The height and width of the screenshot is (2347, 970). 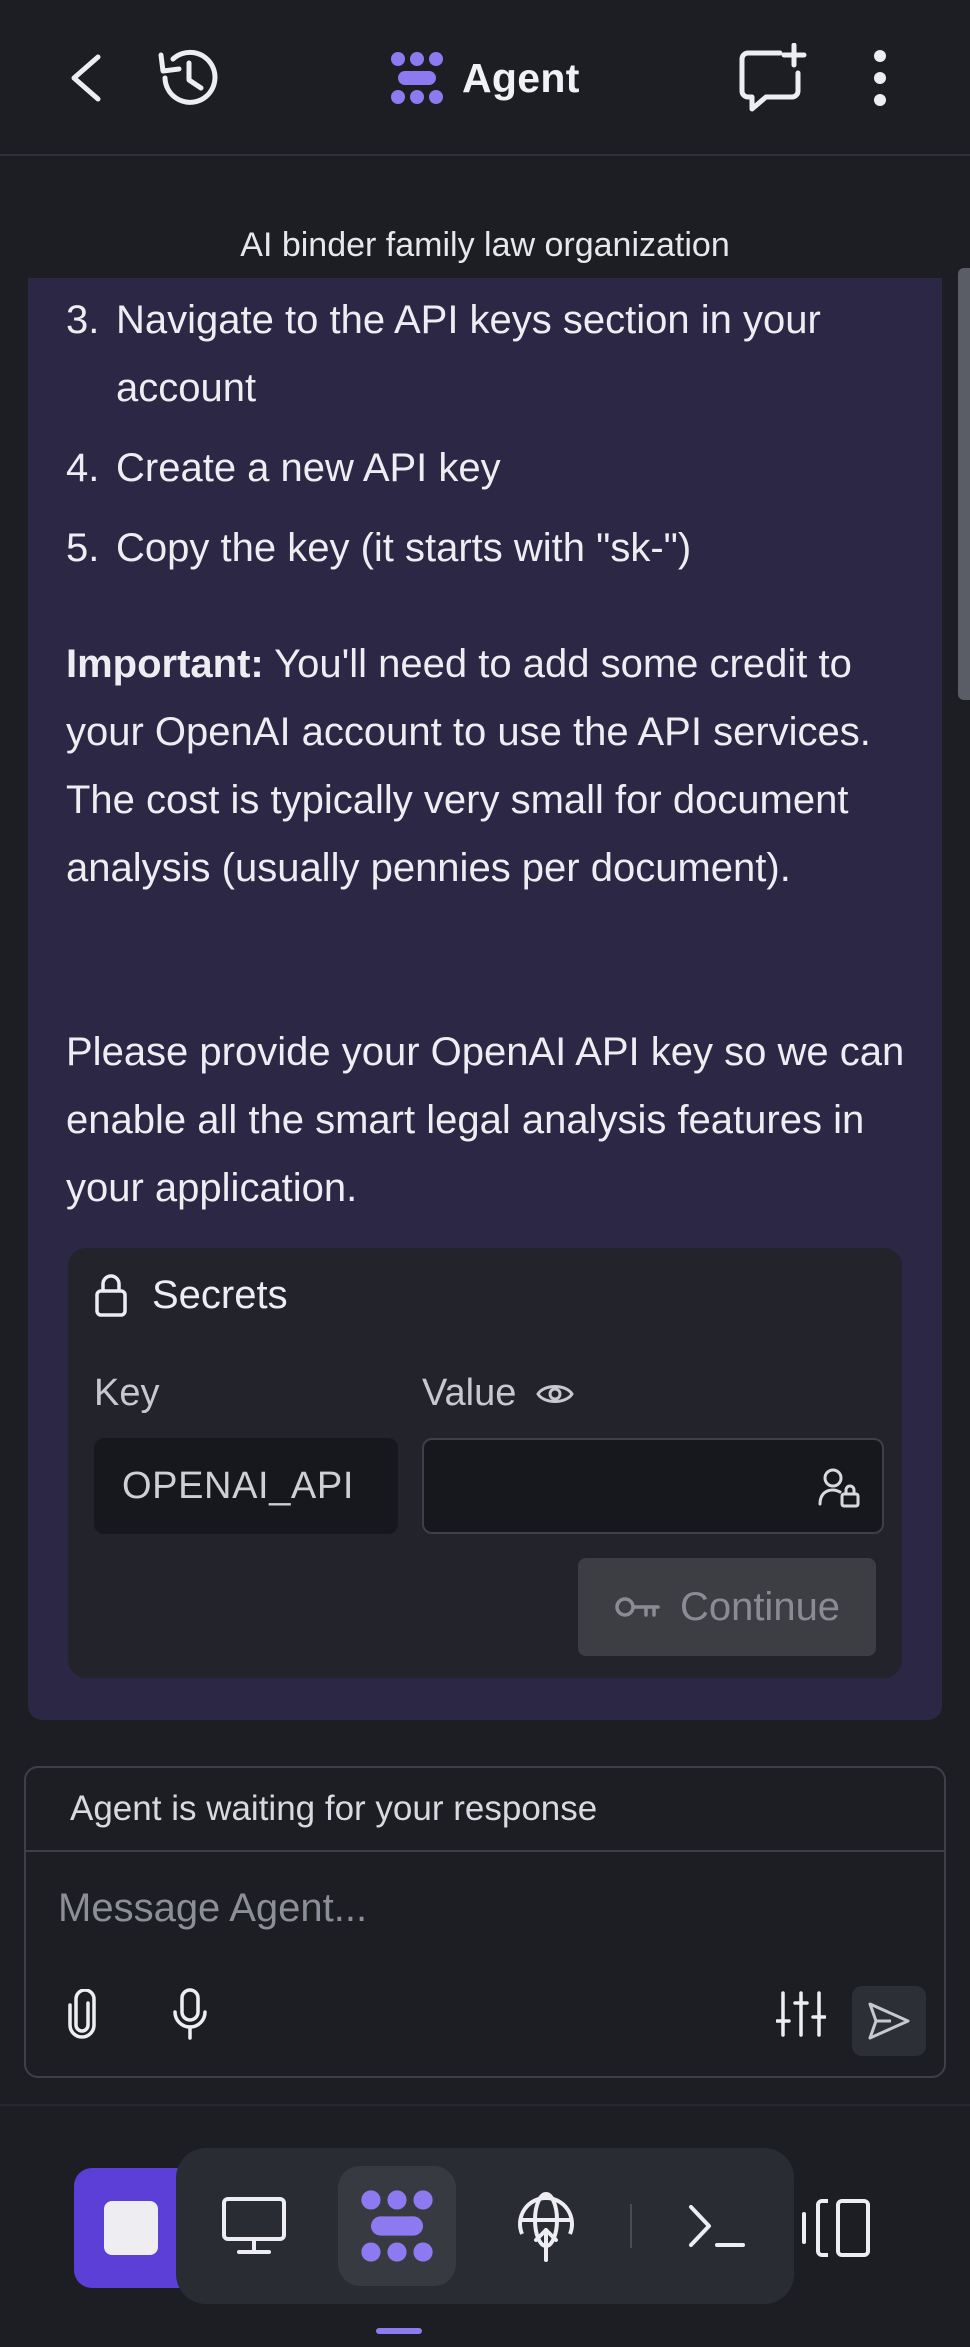 I want to click on continue-label: Continue, so click(x=760, y=1606).